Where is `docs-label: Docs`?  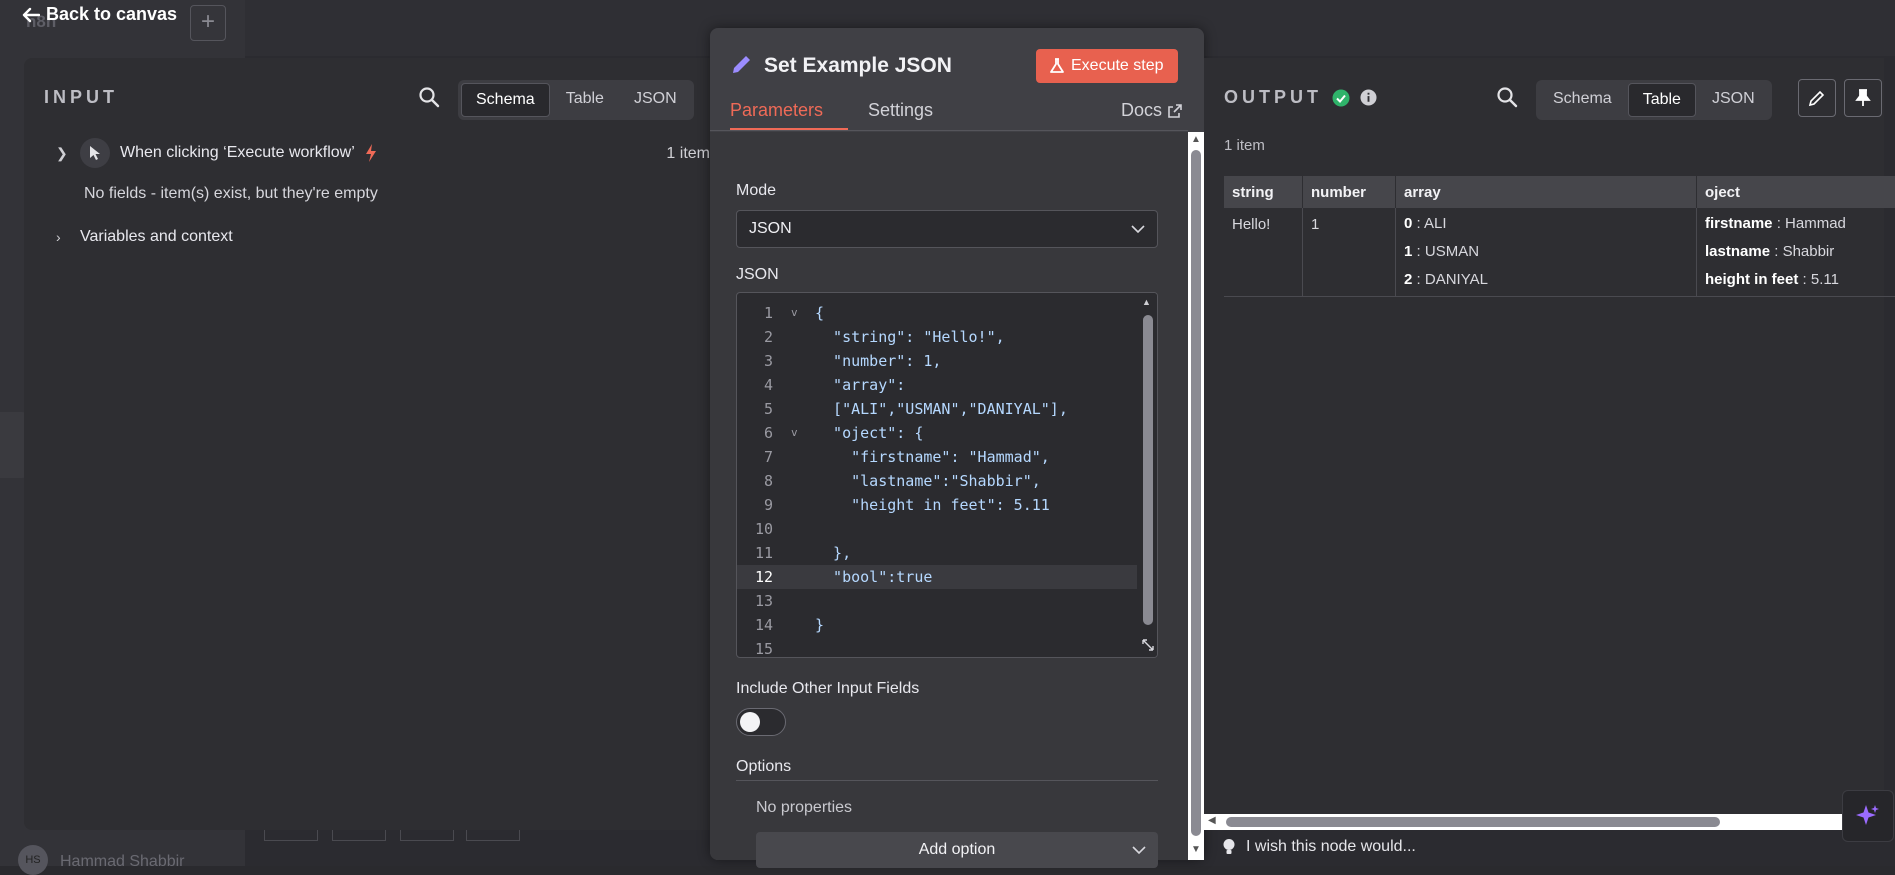
docs-label: Docs is located at coordinates (1141, 110).